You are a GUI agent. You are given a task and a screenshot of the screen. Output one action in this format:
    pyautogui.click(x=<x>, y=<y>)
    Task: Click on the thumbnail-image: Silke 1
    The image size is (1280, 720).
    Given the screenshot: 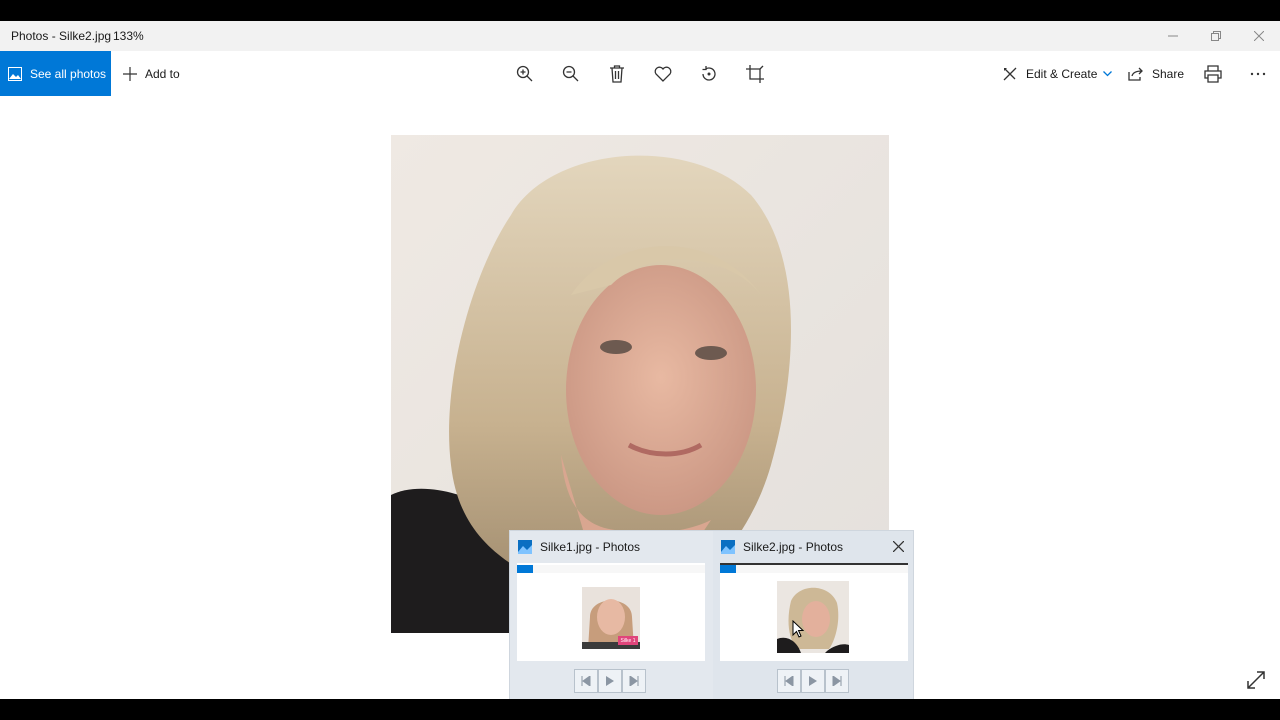 What is the action you would take?
    pyautogui.click(x=611, y=618)
    